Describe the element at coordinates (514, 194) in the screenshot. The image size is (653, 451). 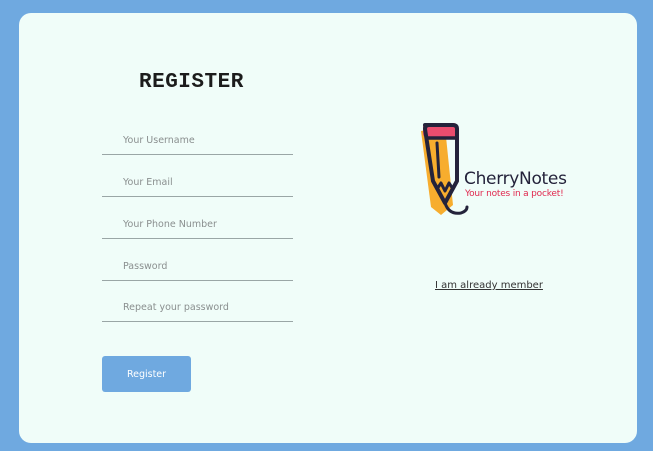
I see `brand-tagline: Your notes in a pocket!` at that location.